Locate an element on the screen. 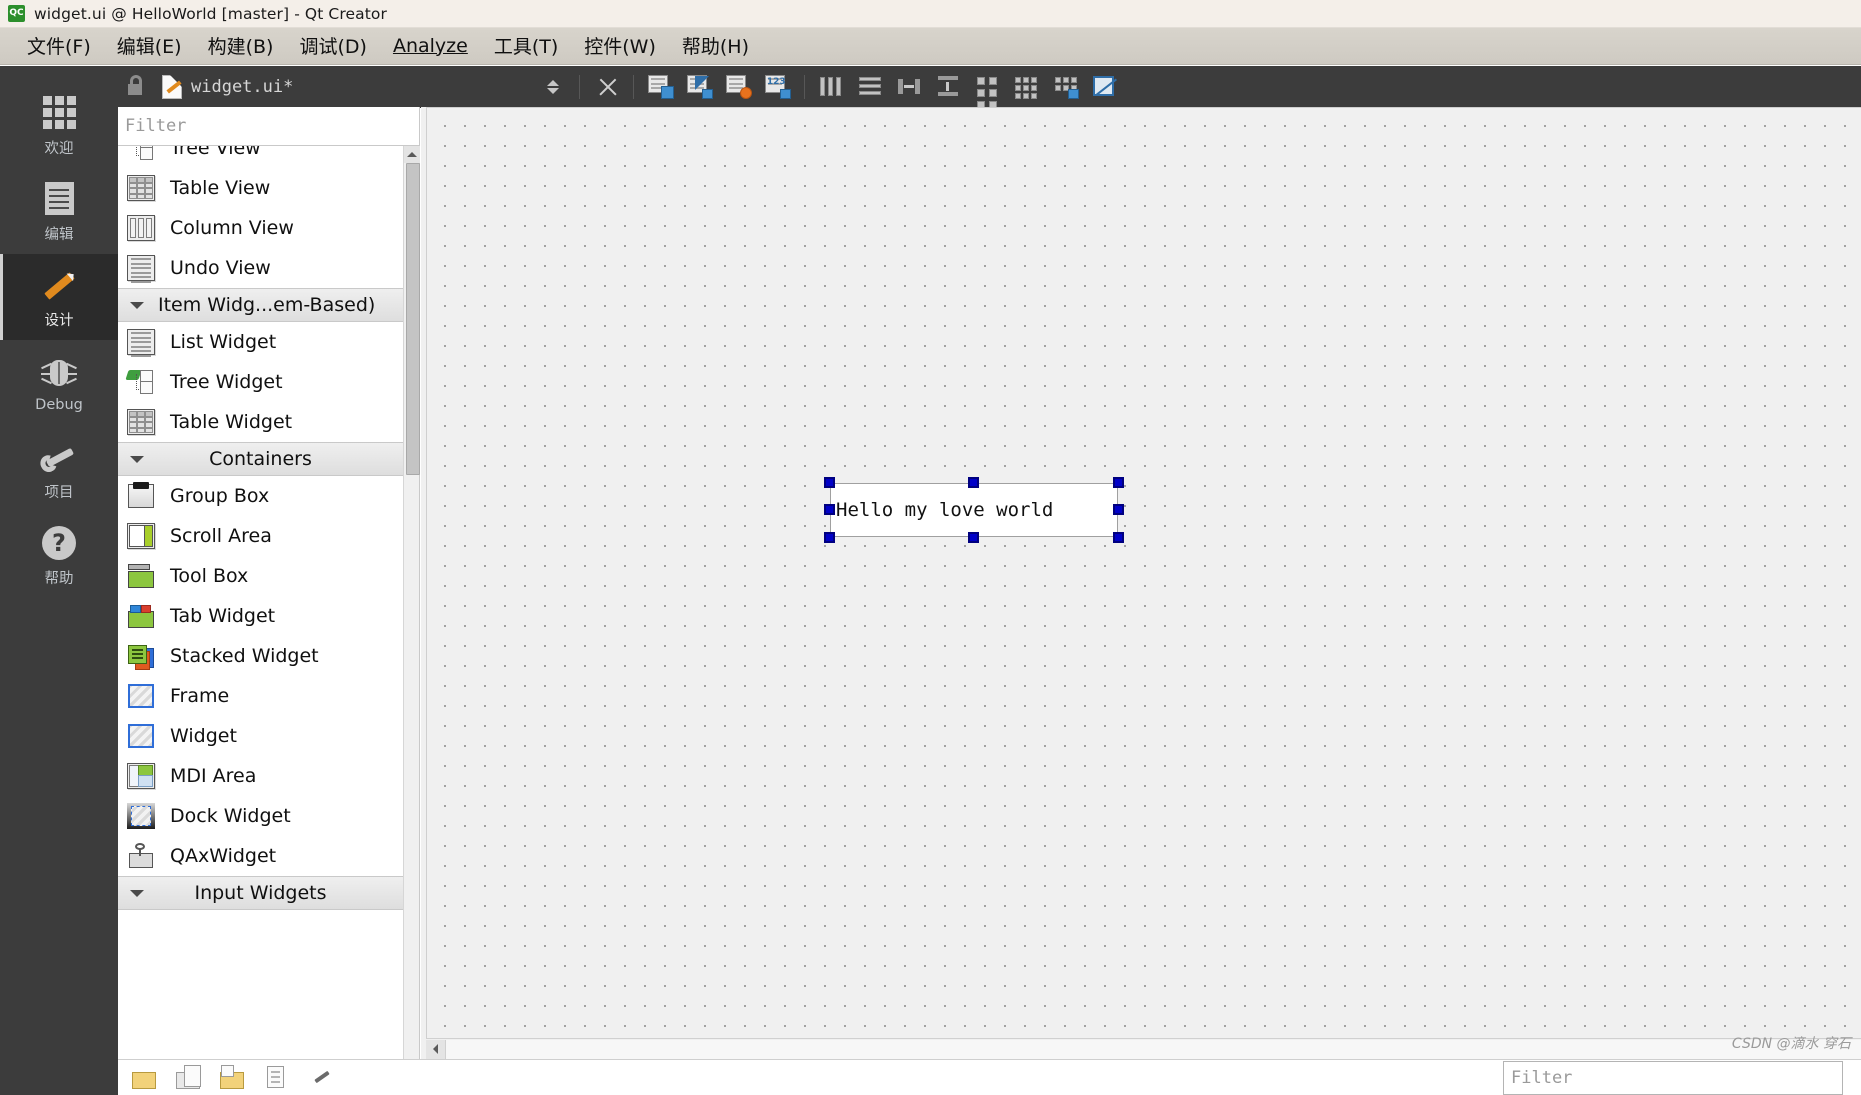  resize-handle-s is located at coordinates (973, 537).